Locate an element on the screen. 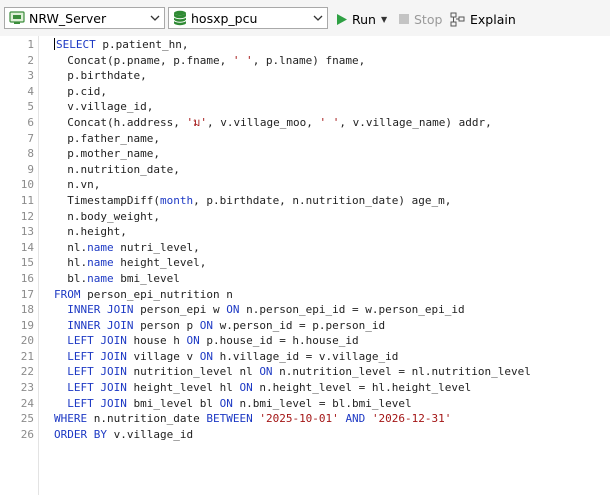 Image resolution: width=610 pixels, height=495 pixels. sql-text: v.village_id, is located at coordinates (104, 107).